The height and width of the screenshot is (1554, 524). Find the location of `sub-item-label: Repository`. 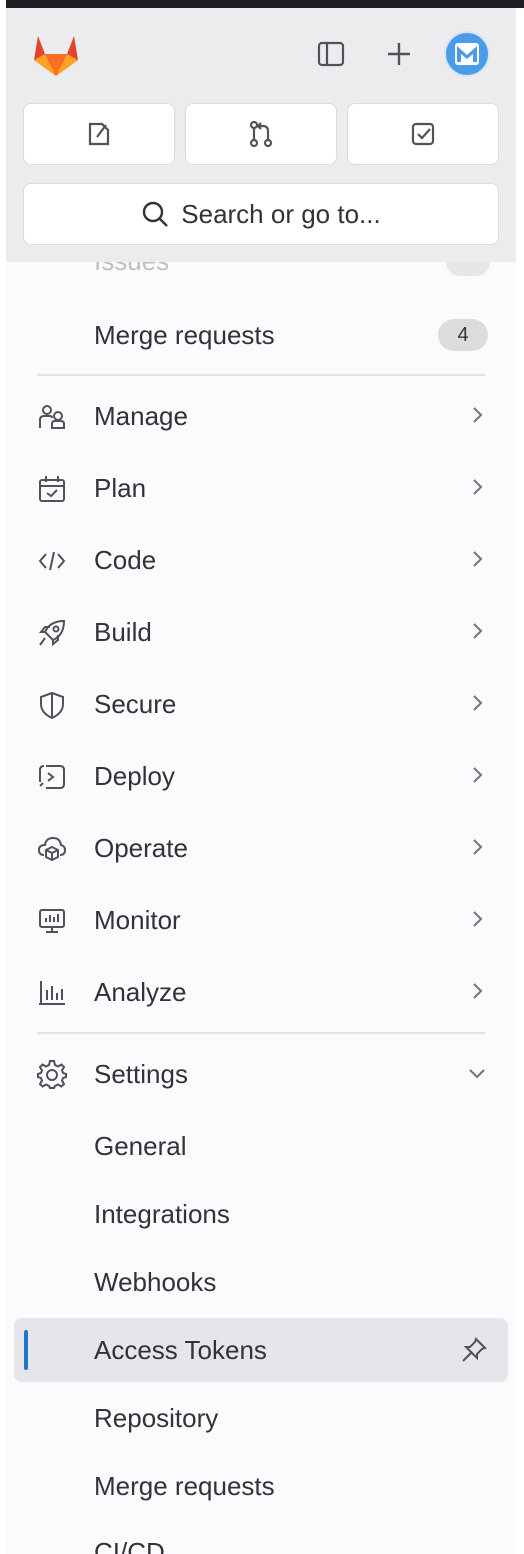

sub-item-label: Repository is located at coordinates (156, 1417).